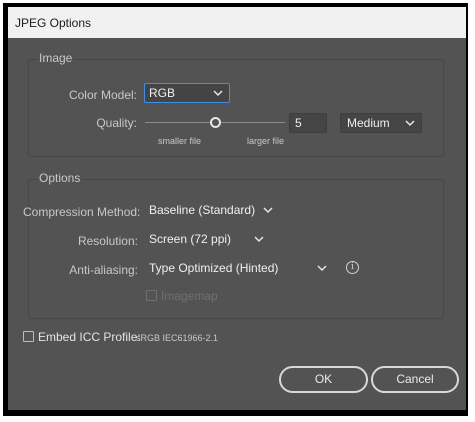 The width and height of the screenshot is (475, 422). Describe the element at coordinates (415, 379) in the screenshot. I see `cancel-button: Cancel` at that location.